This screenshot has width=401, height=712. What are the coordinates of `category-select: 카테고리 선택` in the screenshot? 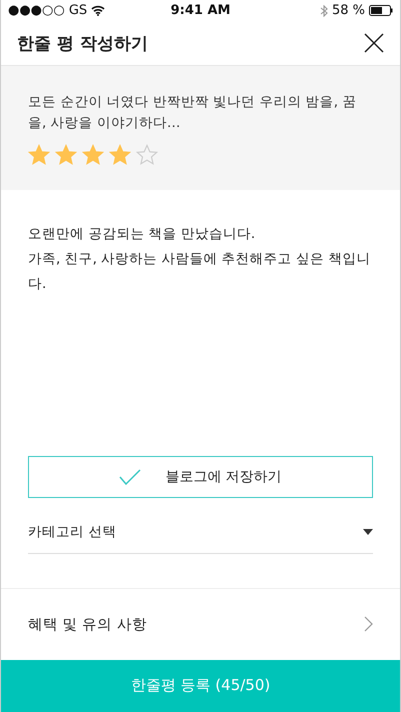 It's located at (200, 532).